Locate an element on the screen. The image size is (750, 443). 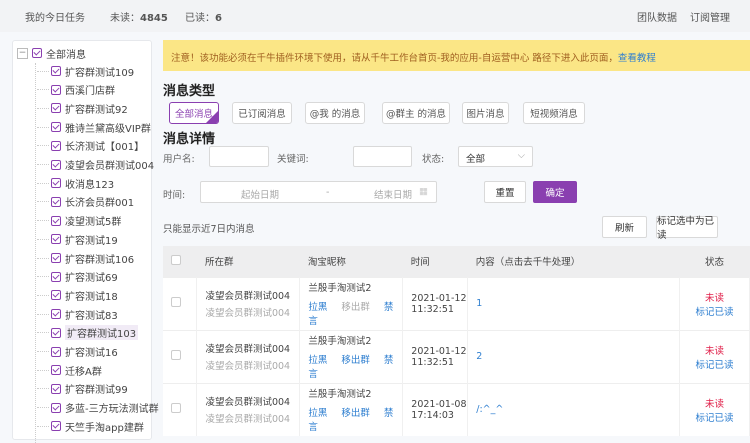
tree-item: 扩容测试18 is located at coordinates (77, 295).